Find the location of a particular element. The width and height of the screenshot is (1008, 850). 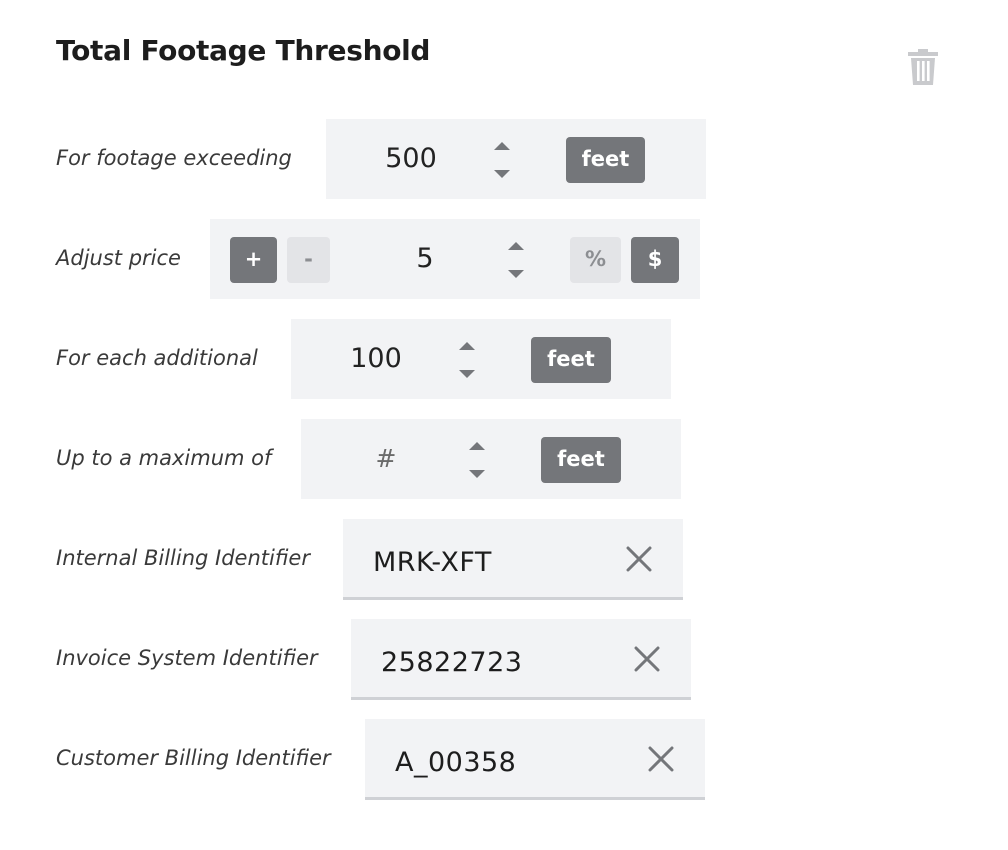

maximum-unit-button: feet is located at coordinates (581, 460).